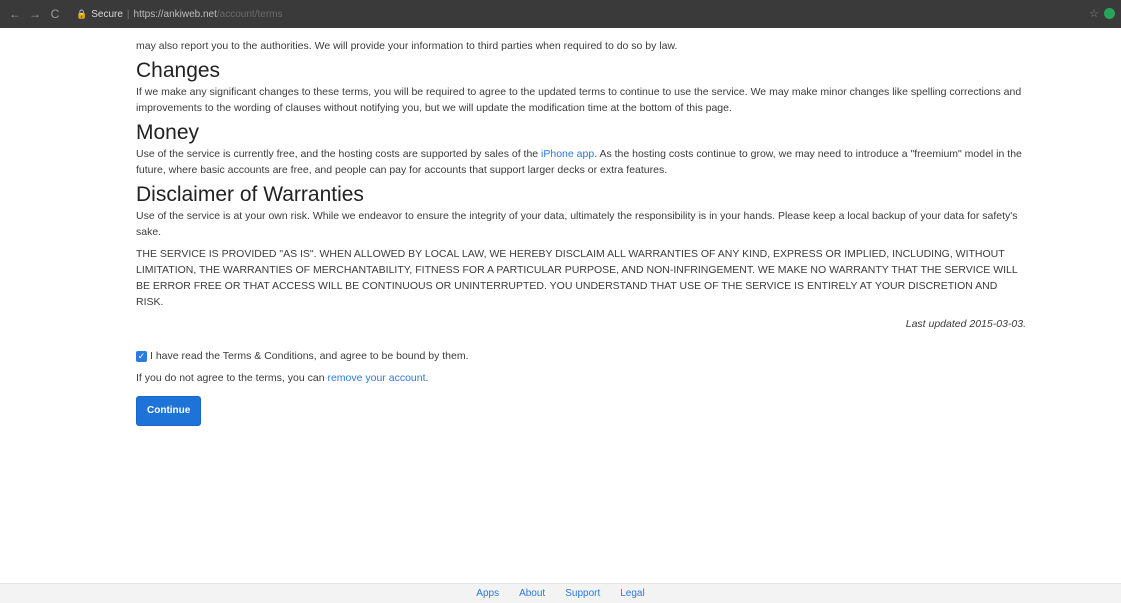  What do you see at coordinates (582, 593) in the screenshot?
I see `footer-link-support: Support` at bounding box center [582, 593].